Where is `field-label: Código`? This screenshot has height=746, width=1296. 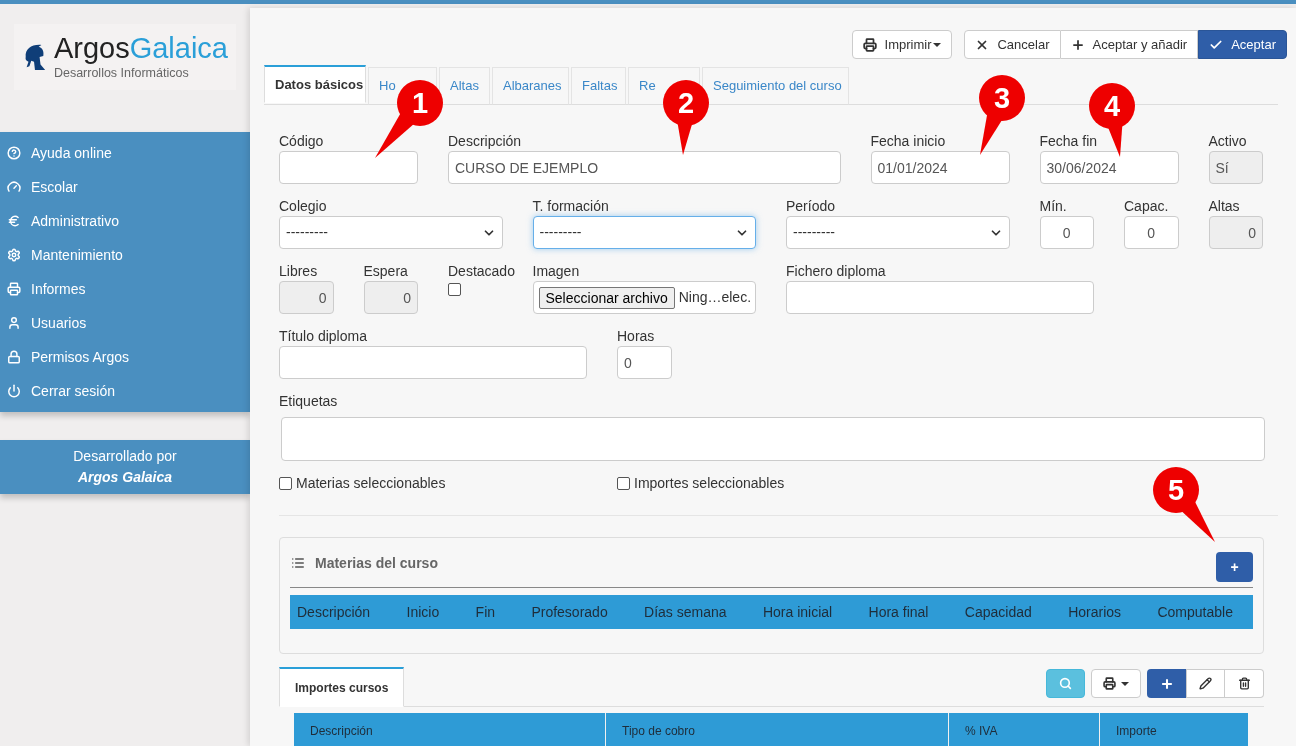 field-label: Código is located at coordinates (301, 141).